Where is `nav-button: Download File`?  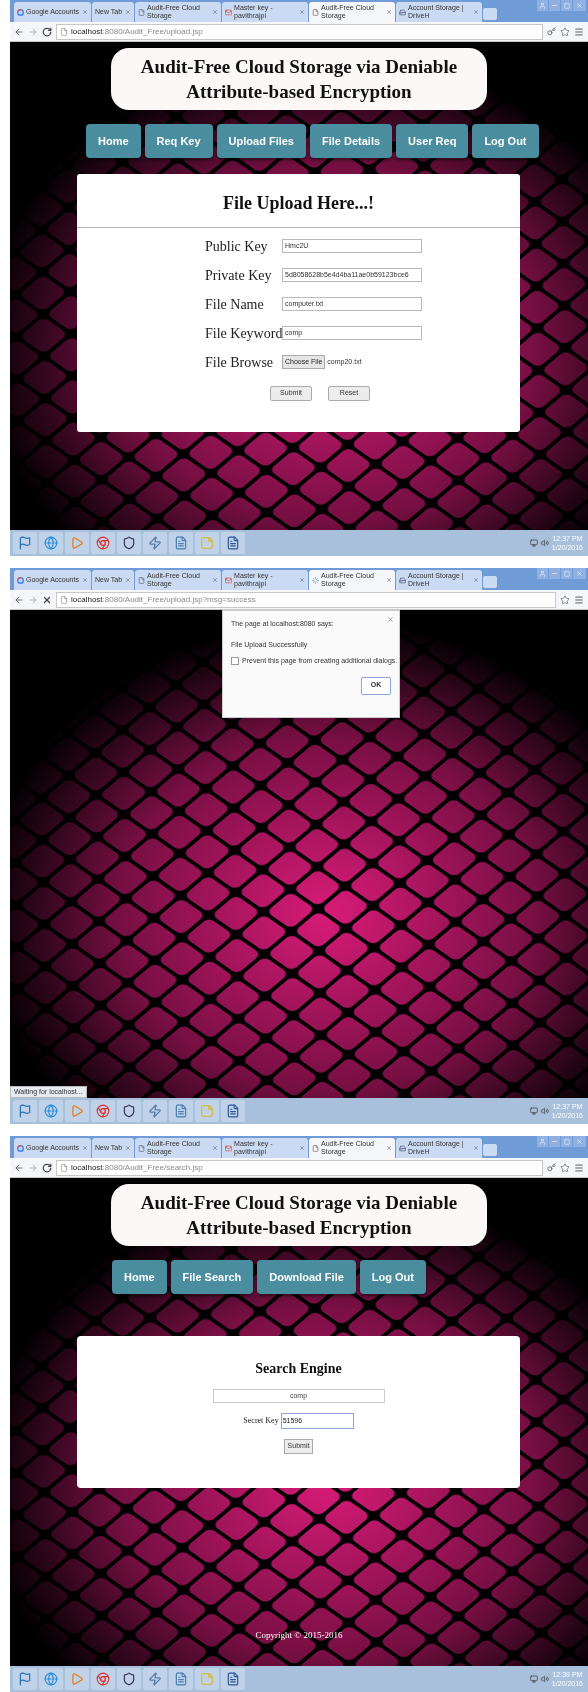
nav-button: Download File is located at coordinates (306, 1277).